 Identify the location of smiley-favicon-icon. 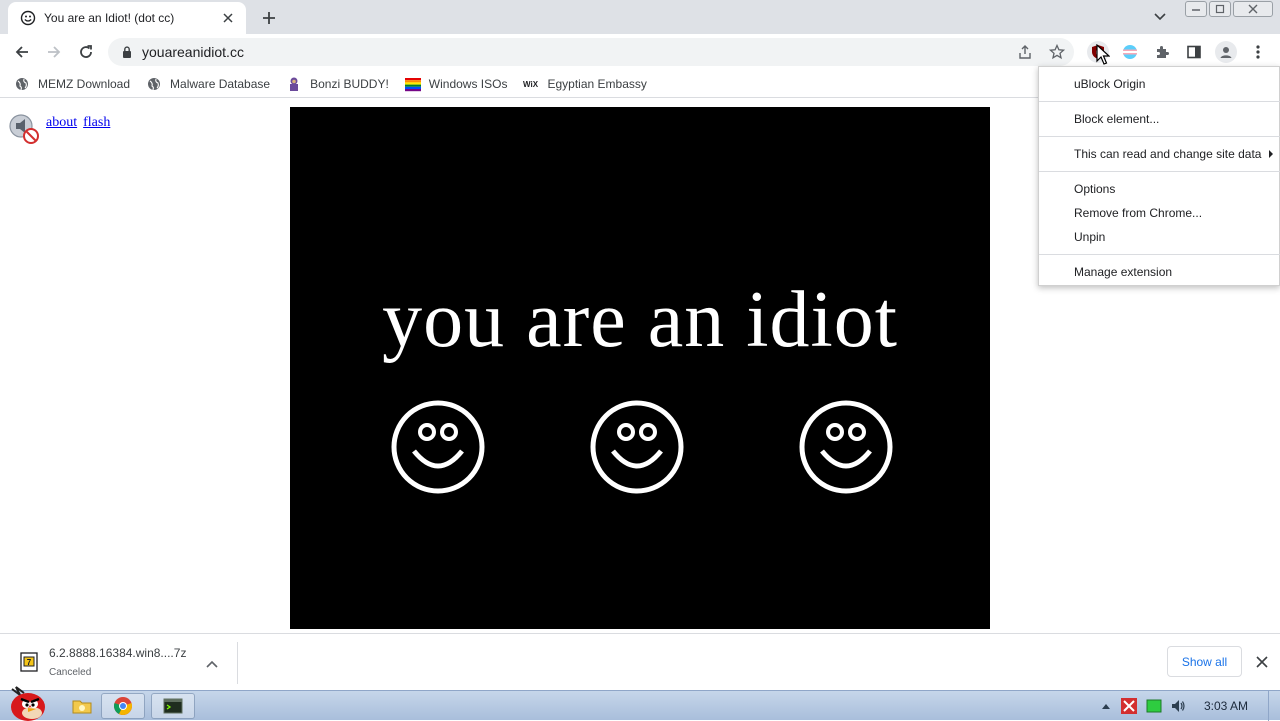
(28, 18).